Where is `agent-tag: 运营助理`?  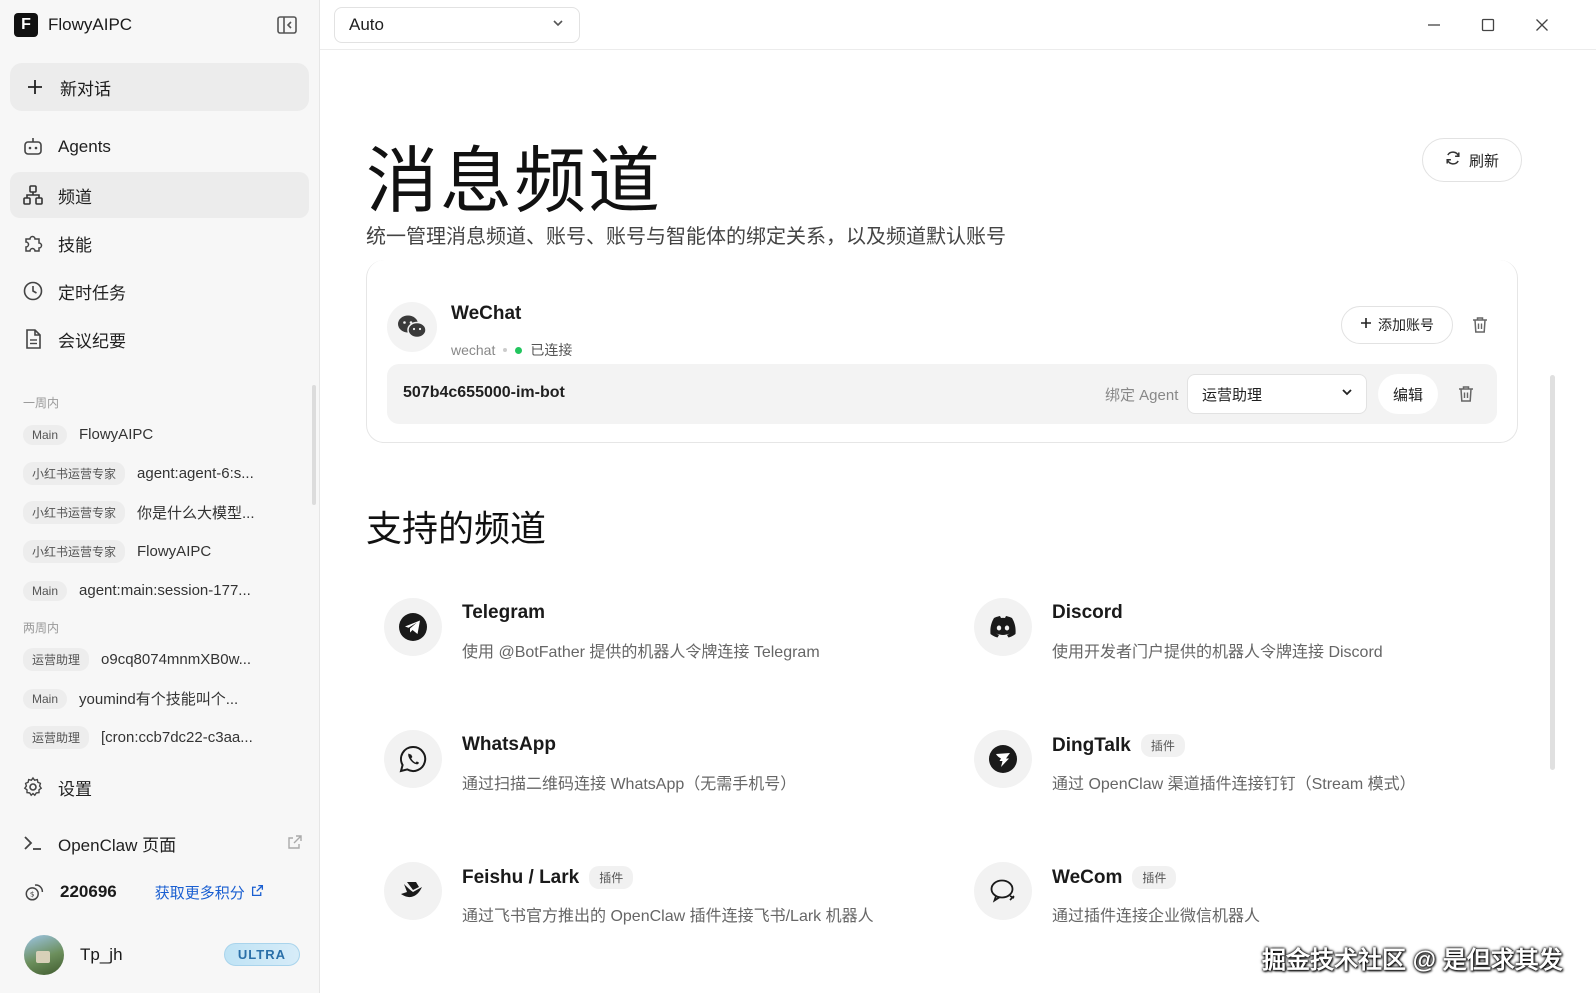 agent-tag: 运营助理 is located at coordinates (56, 737).